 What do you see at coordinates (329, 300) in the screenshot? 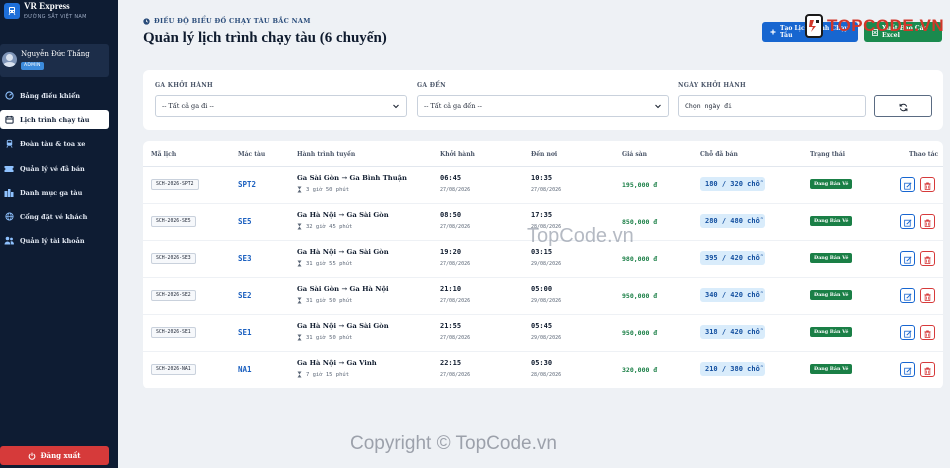
I see `duration-text: 31 giờ 50 phút` at bounding box center [329, 300].